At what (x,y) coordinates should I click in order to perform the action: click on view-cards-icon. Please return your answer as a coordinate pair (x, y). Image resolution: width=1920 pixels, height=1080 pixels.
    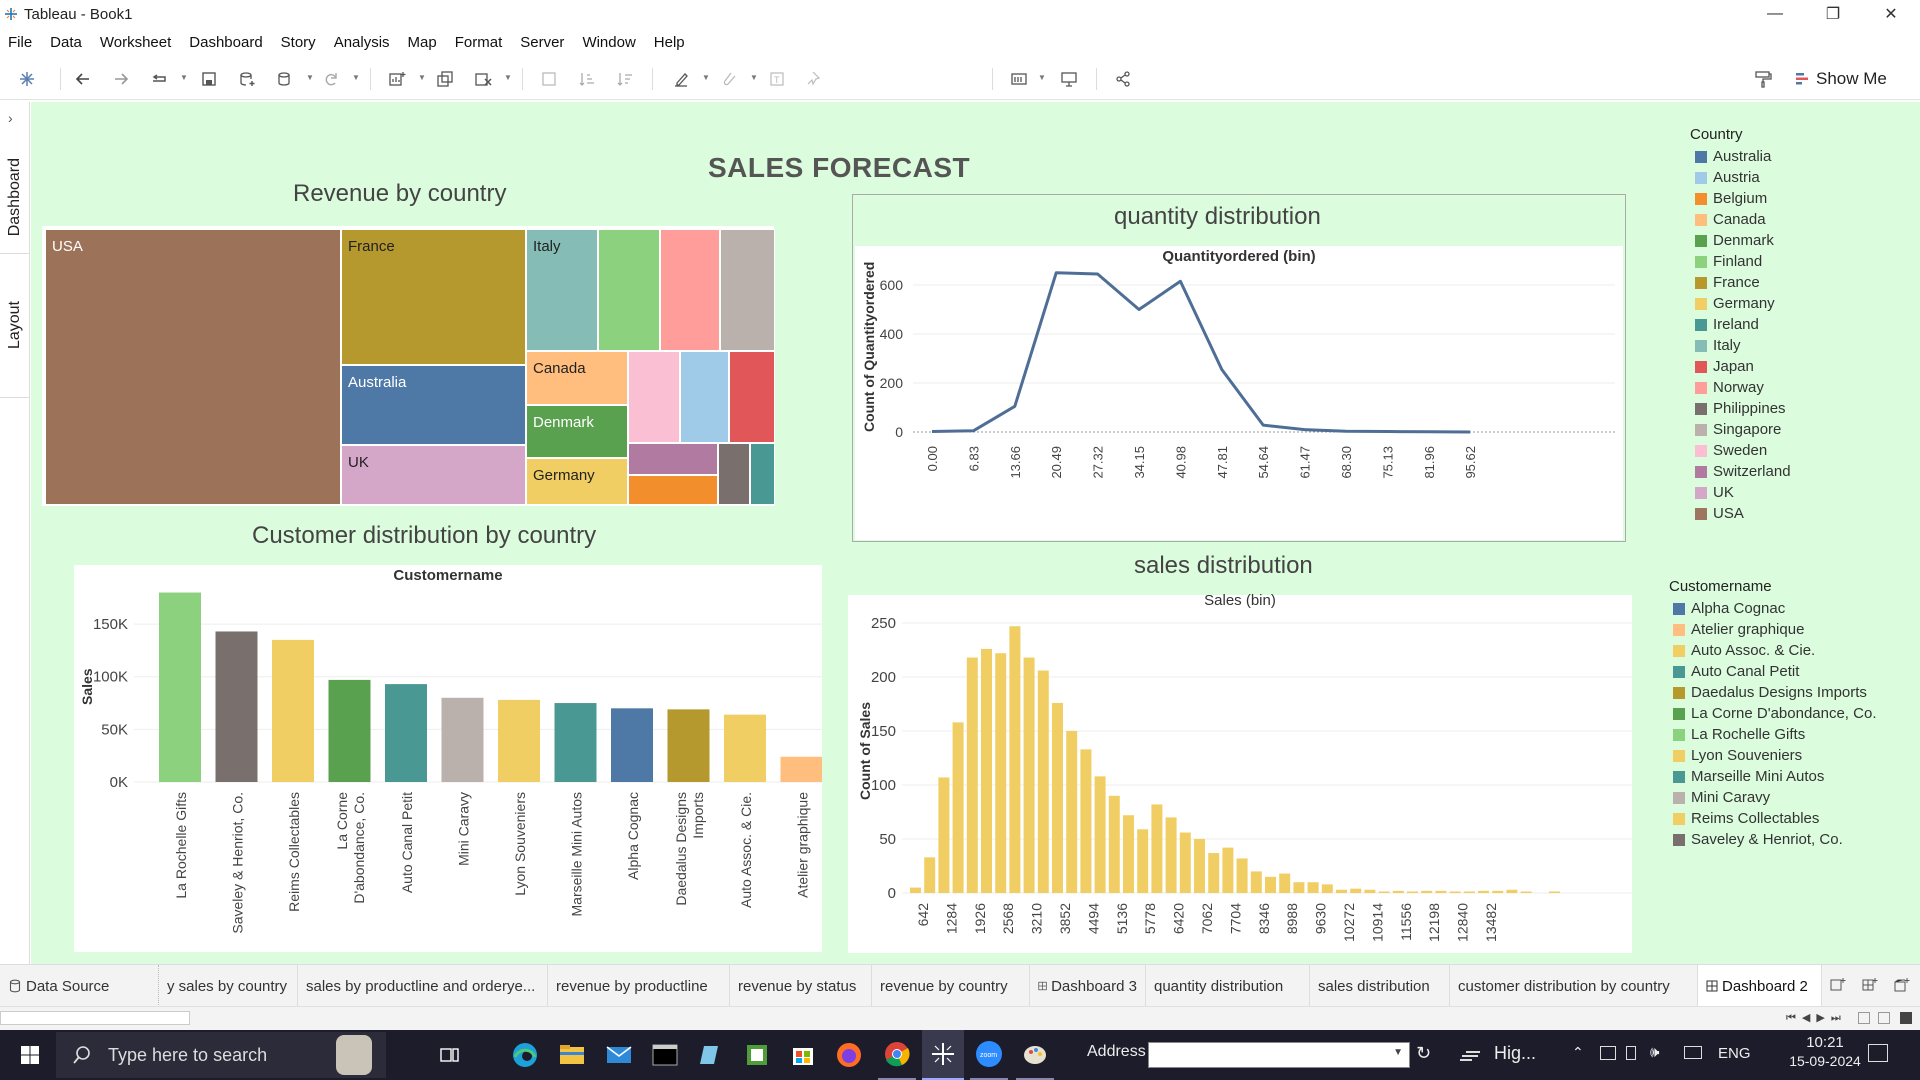
    Looking at the image, I should click on (1019, 79).